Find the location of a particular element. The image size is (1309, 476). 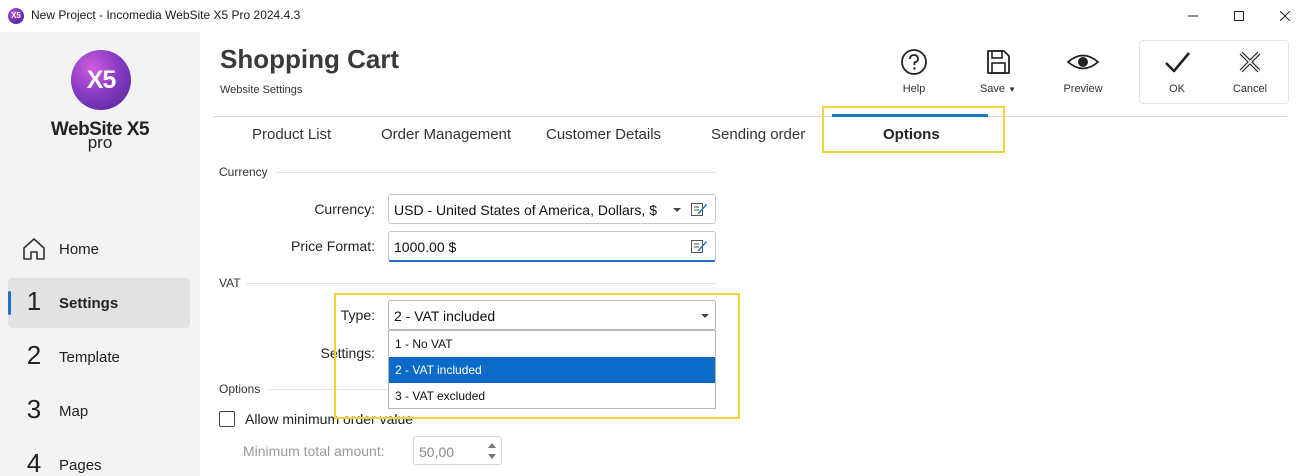

min-order-checkbox is located at coordinates (227, 419).